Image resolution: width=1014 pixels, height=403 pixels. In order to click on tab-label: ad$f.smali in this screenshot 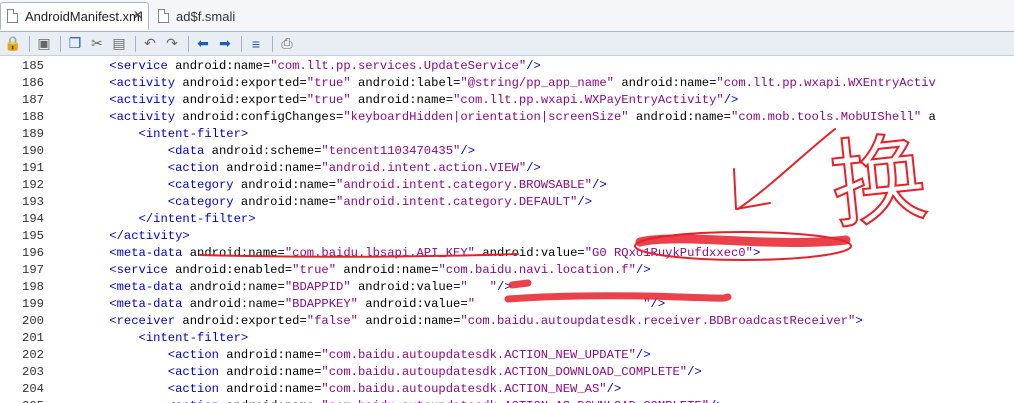, I will do `click(206, 16)`.